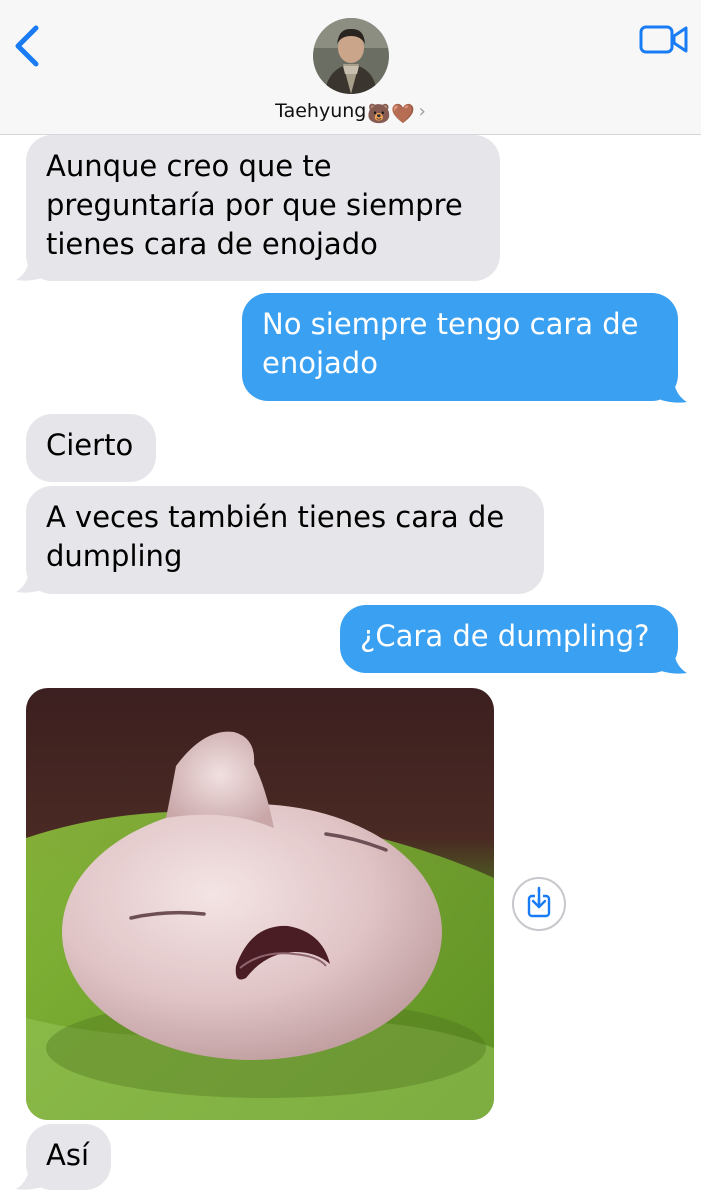 Image resolution: width=701 pixels, height=1200 pixels. What do you see at coordinates (68, 1157) in the screenshot?
I see `incoming-message: Así` at bounding box center [68, 1157].